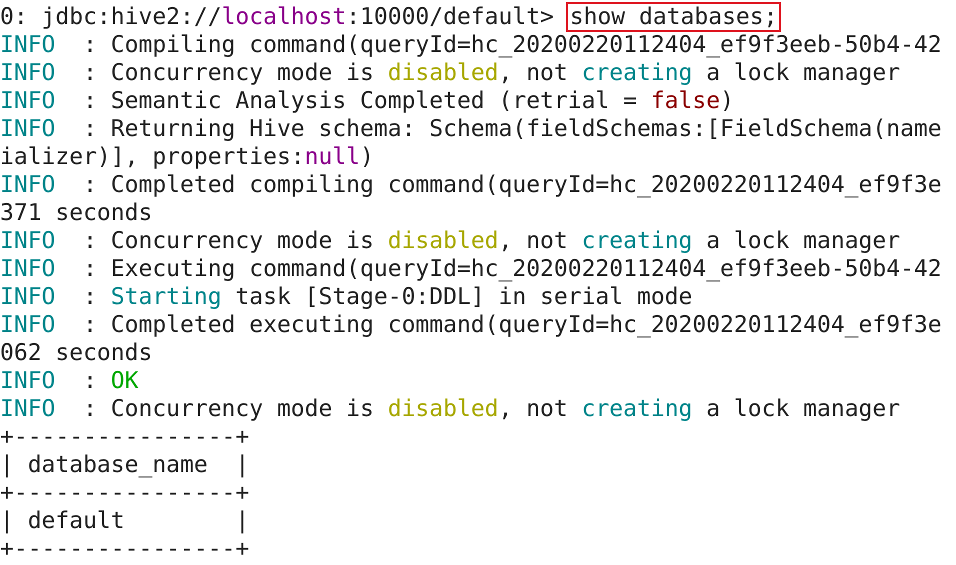  I want to click on terminal-line: INFO : Starting task [Stage-0:DDL] in serial mode, so click(346, 297).